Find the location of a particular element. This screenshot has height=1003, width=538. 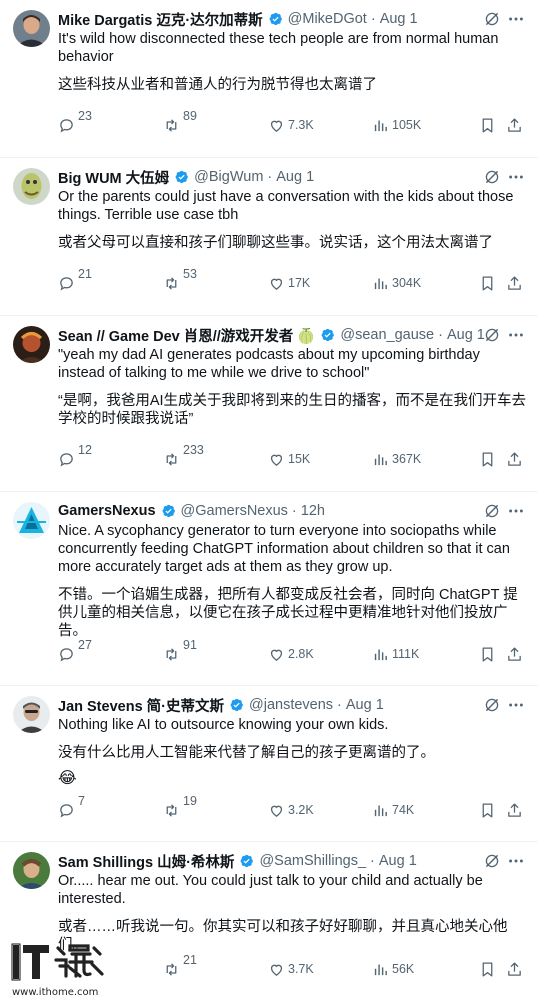

reply-button: 23 is located at coordinates (75, 121).